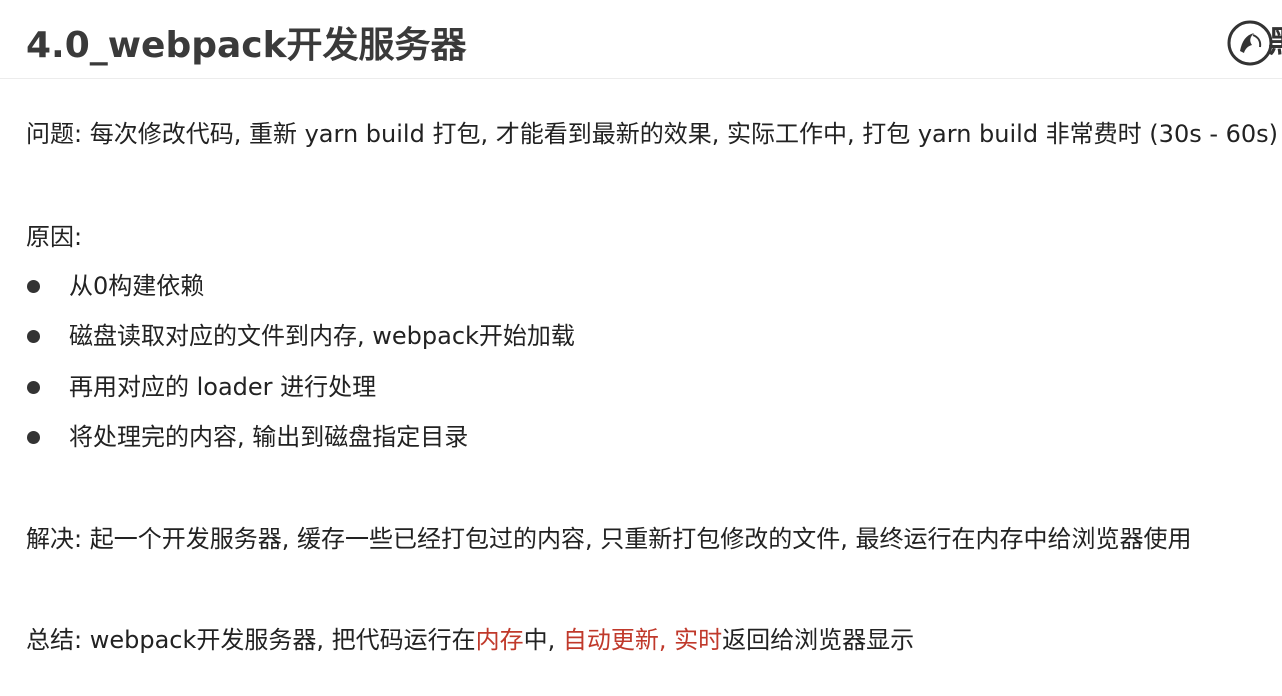 The width and height of the screenshot is (1282, 696). I want to click on summary-suffix: 返回给浏览器显示, so click(818, 640).